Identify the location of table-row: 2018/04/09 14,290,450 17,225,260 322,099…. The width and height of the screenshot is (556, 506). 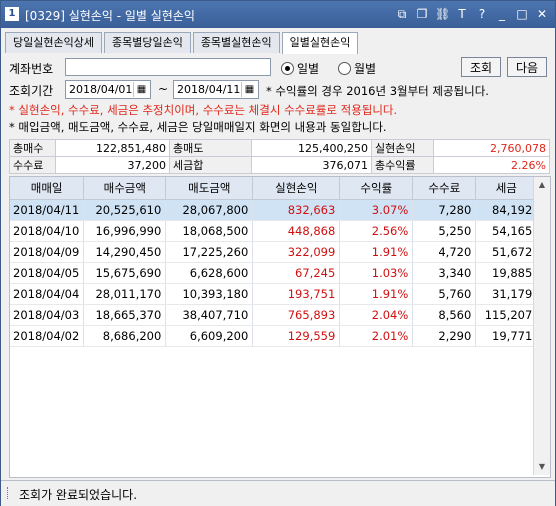
(274, 252).